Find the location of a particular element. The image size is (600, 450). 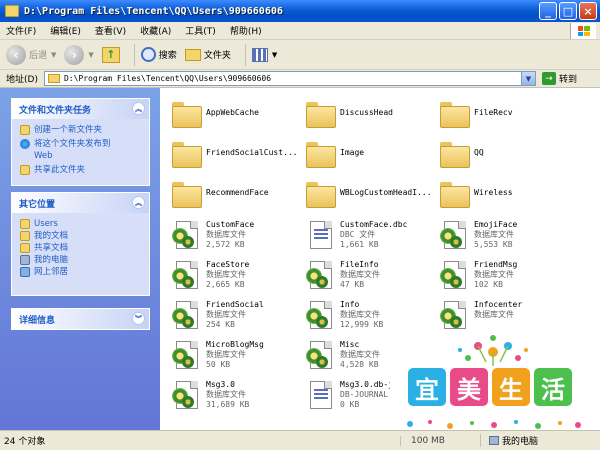

file-item: FriendSocial 数据库文件 254 KB is located at coordinates (234, 316).